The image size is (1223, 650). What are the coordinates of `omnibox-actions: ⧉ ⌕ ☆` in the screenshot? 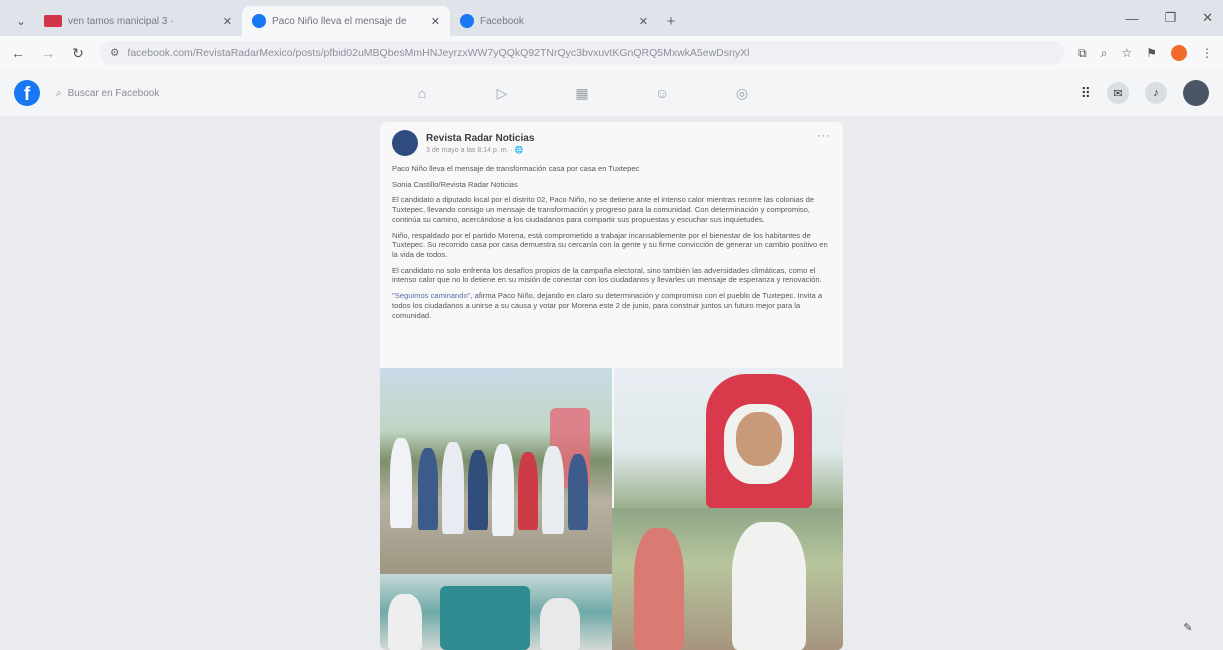 It's located at (1105, 53).